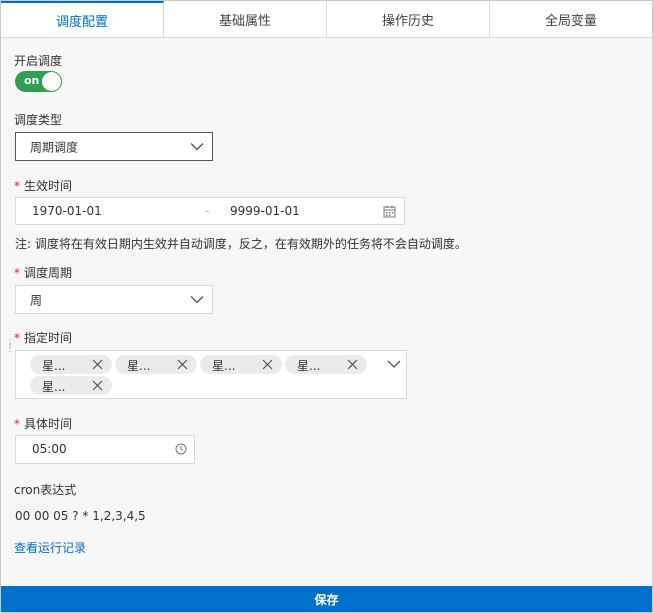 Image resolution: width=653 pixels, height=613 pixels. Describe the element at coordinates (48, 186) in the screenshot. I see `effective-time-label-text: 生效时间` at that location.